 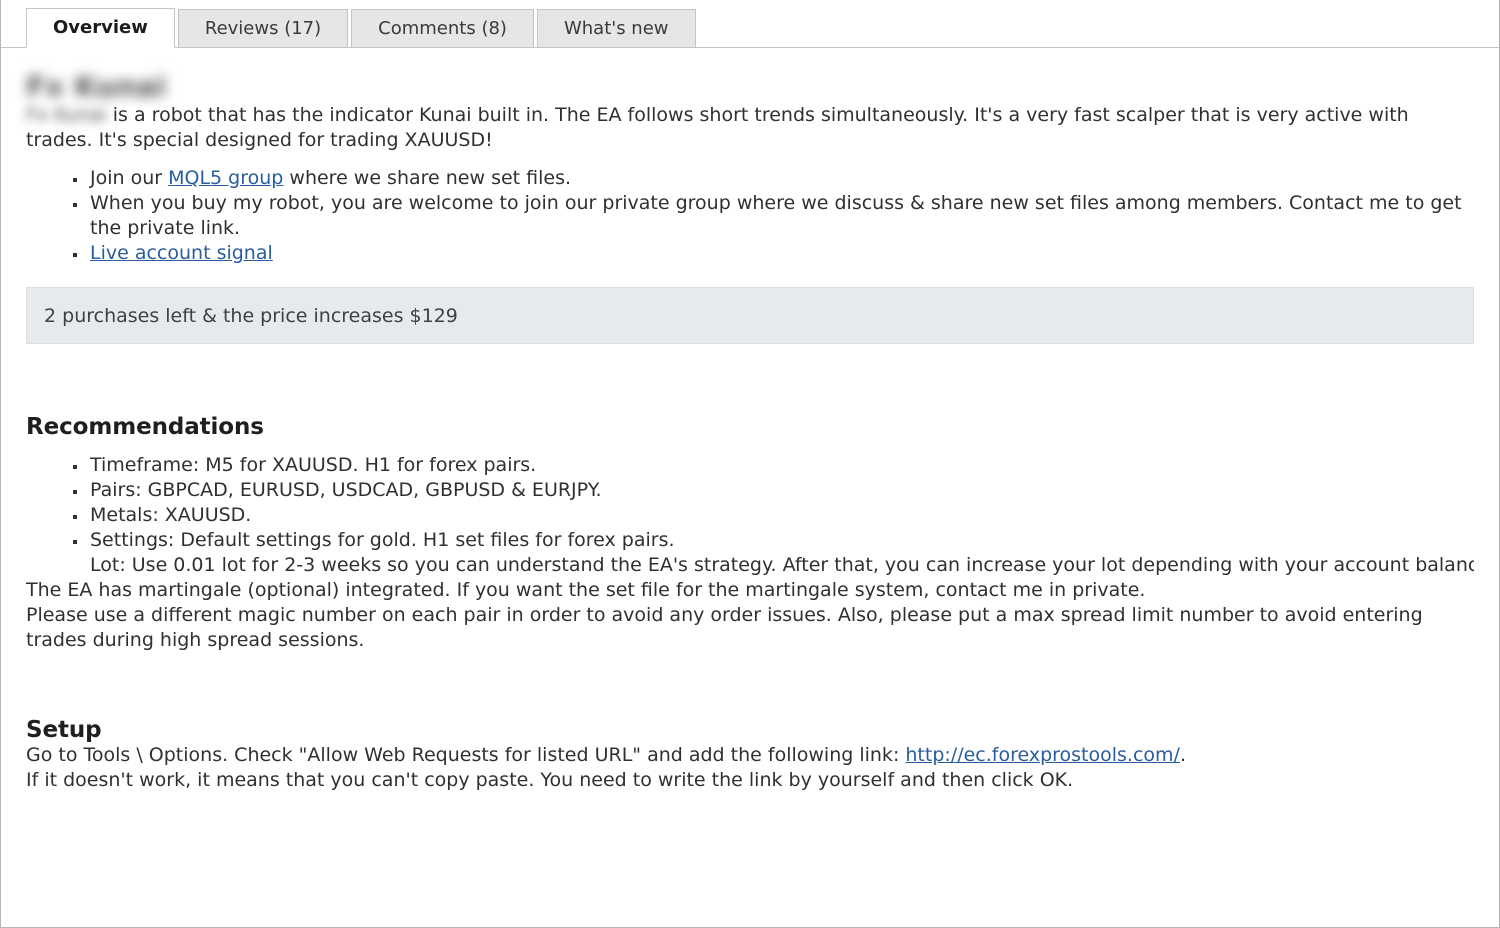 I want to click on tab-comments: Comments (8), so click(x=442, y=28).